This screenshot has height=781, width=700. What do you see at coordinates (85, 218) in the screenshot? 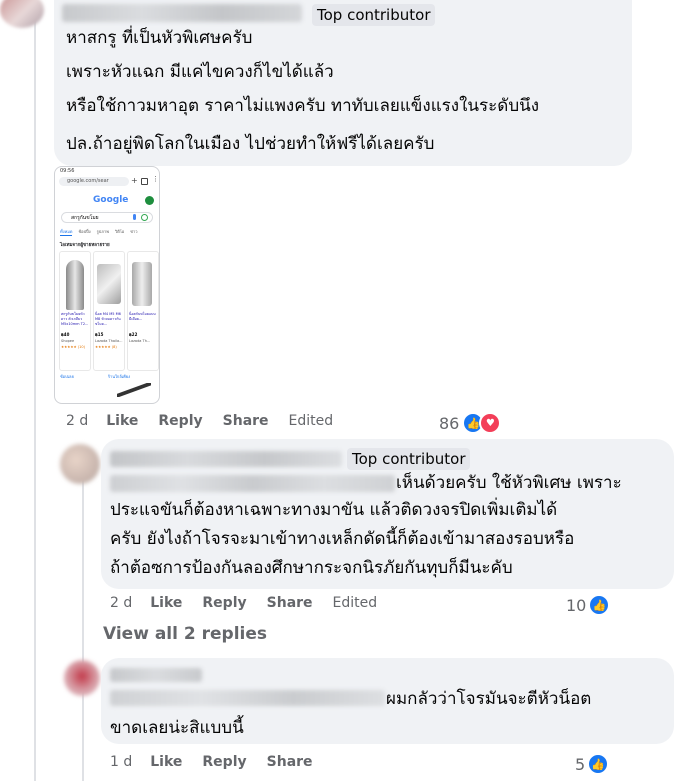
I see `phone-query: สกรูกันขโมย` at bounding box center [85, 218].